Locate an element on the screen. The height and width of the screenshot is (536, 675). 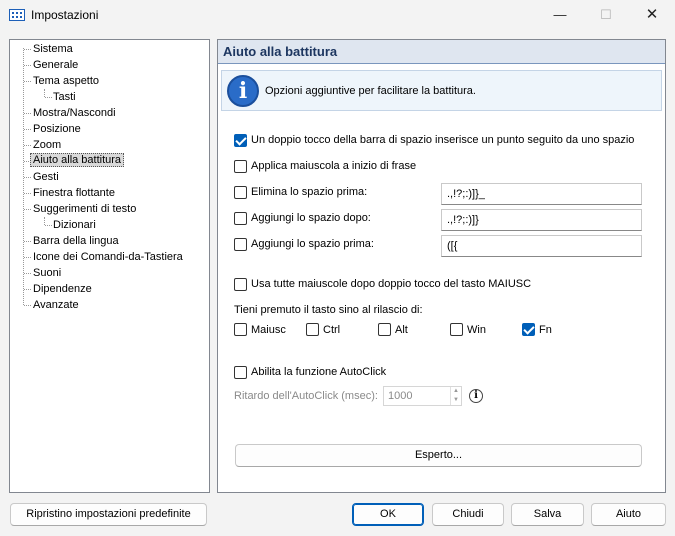
add-space-after-label: Aggiungi lo spazio dopo: is located at coordinates (311, 218).